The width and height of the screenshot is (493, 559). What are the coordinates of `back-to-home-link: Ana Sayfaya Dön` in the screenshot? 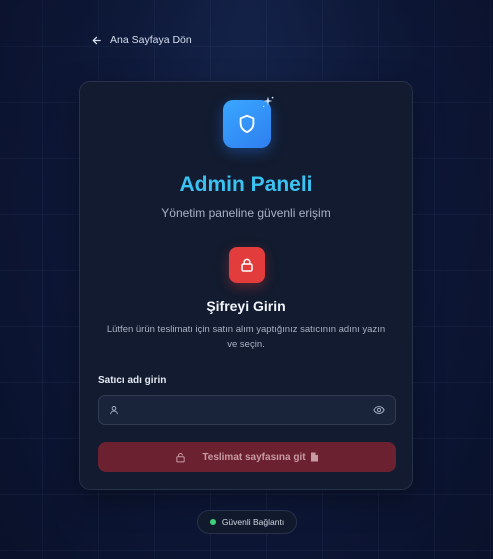 It's located at (141, 40).